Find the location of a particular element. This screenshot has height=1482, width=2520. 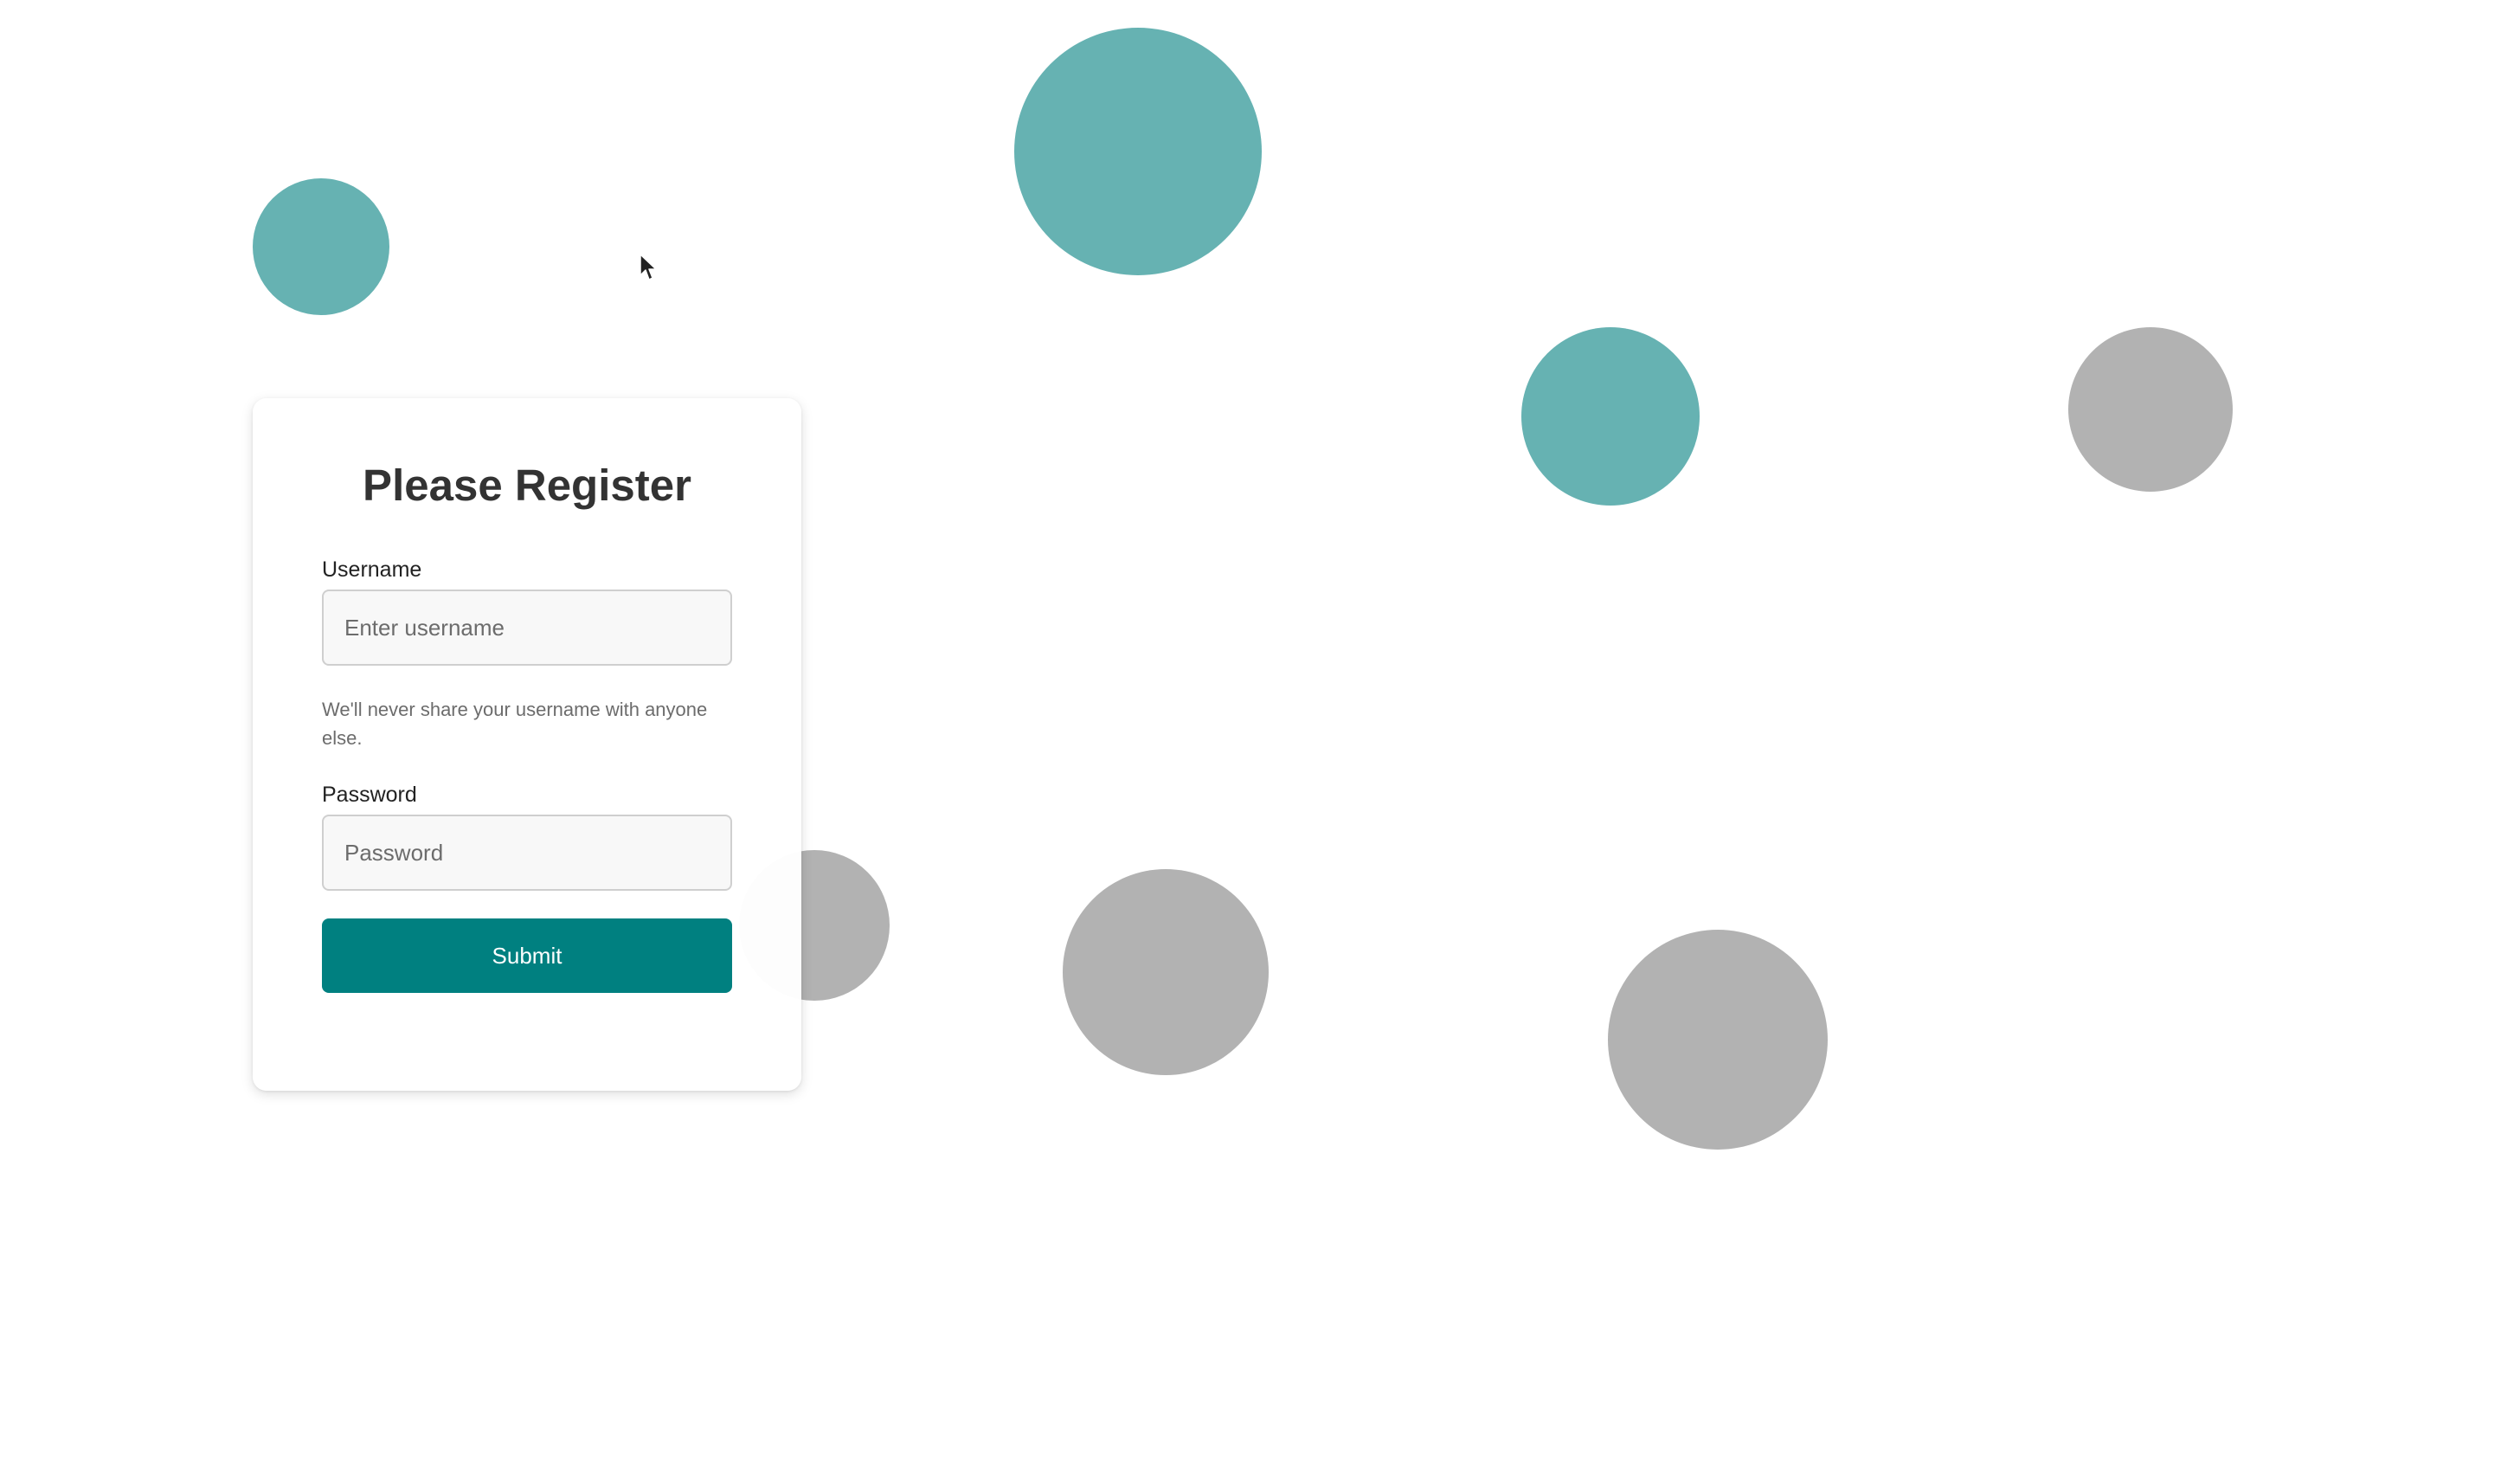

username-label: Username is located at coordinates (372, 570).